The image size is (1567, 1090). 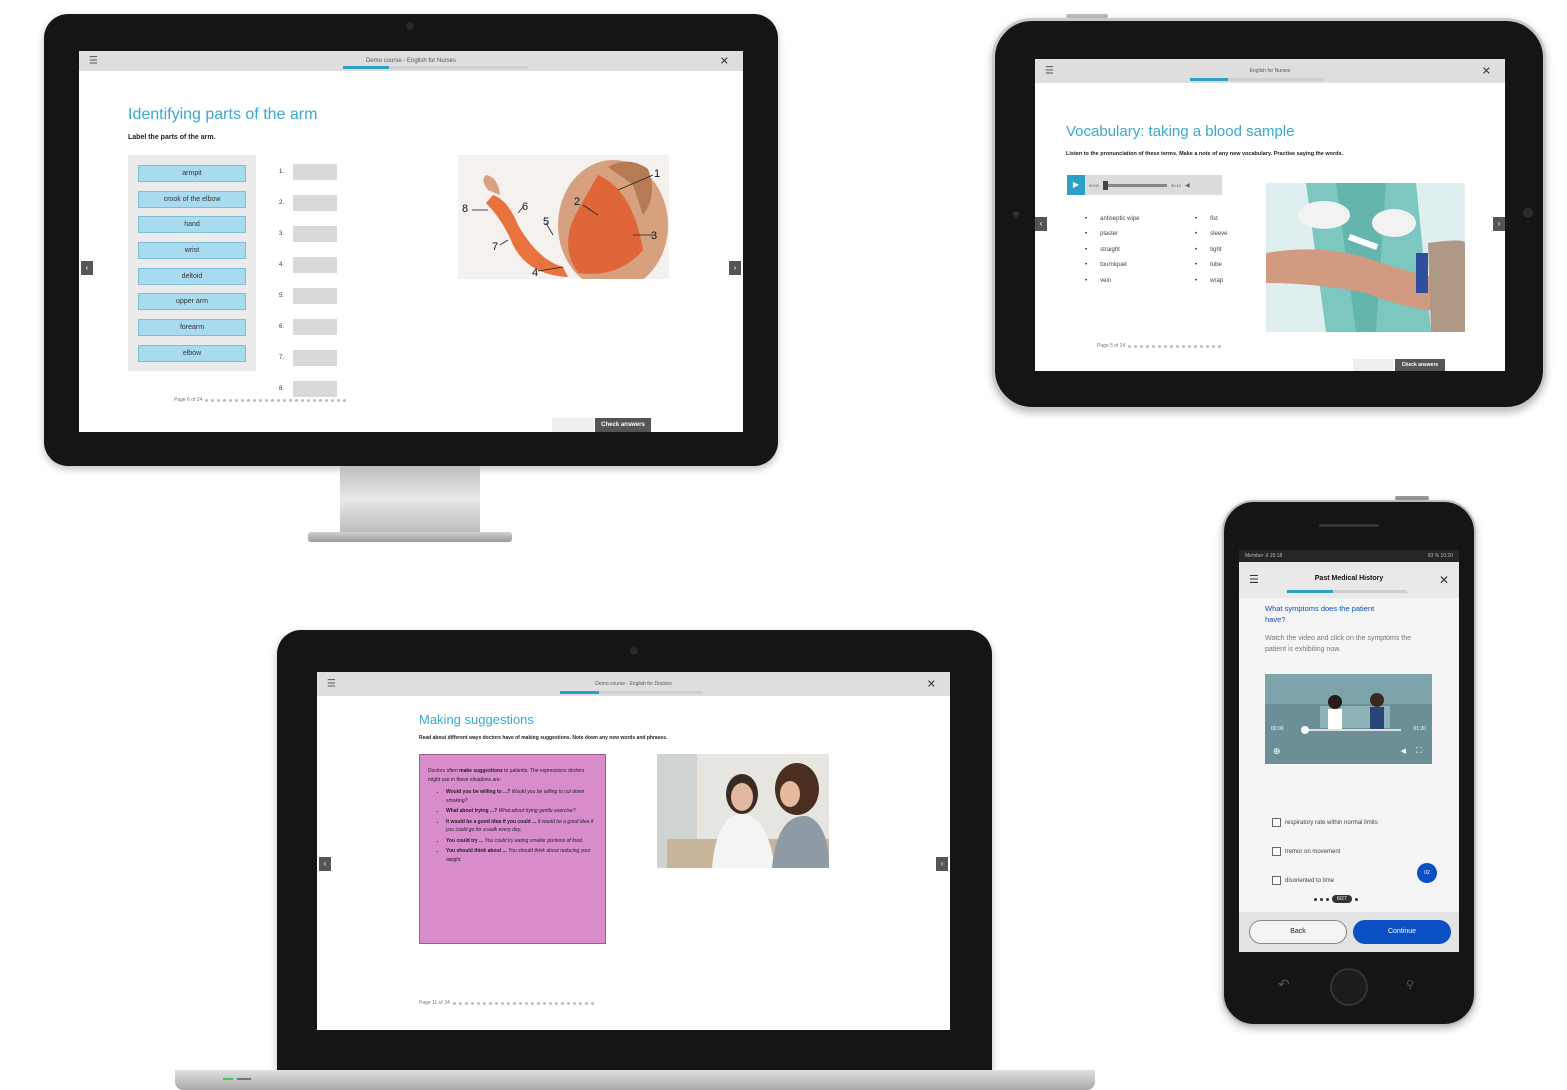 What do you see at coordinates (1403, 751) in the screenshot?
I see `volume-icon: ◀` at bounding box center [1403, 751].